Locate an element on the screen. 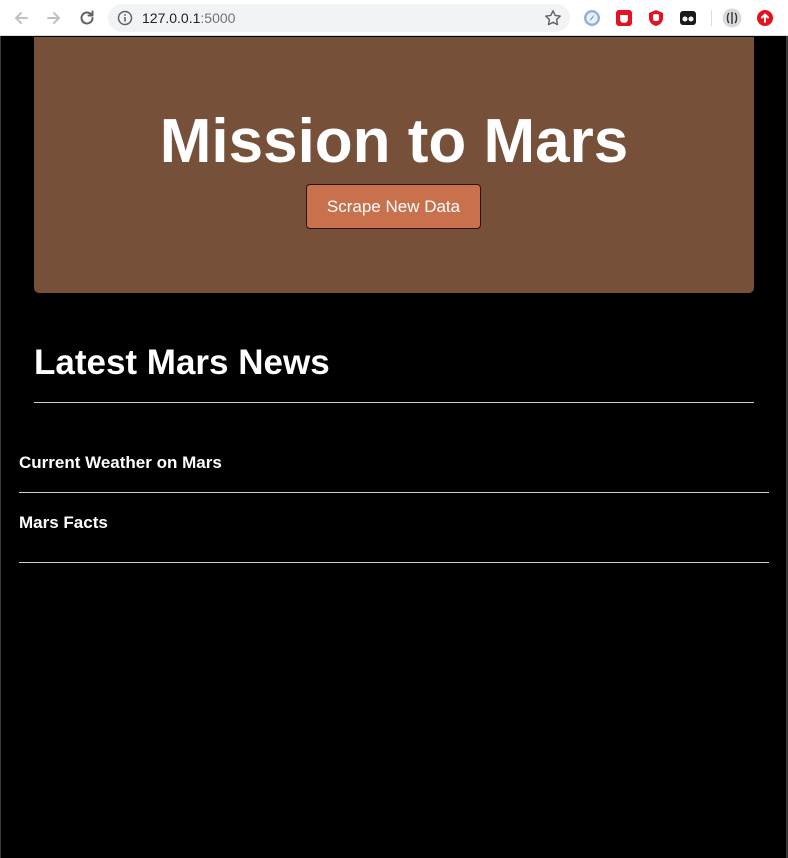  reload-button is located at coordinates (87, 18).